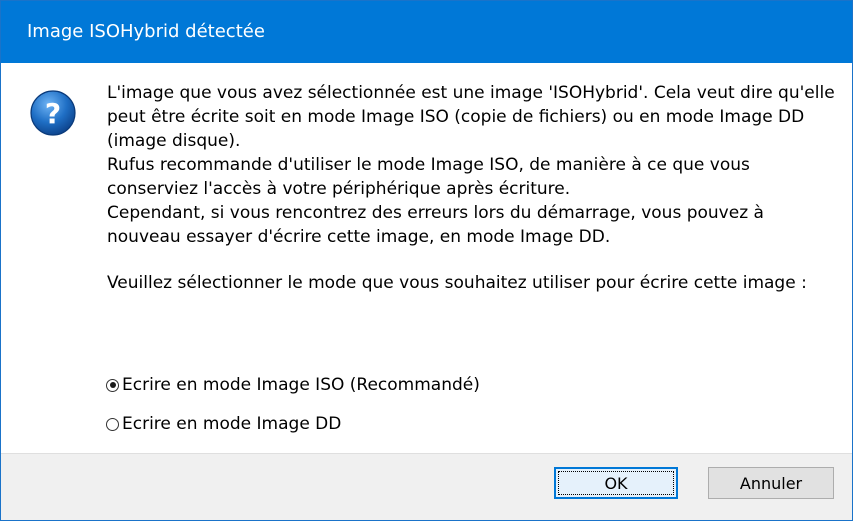 Image resolution: width=853 pixels, height=521 pixels. I want to click on question-icon: ?, so click(53, 113).